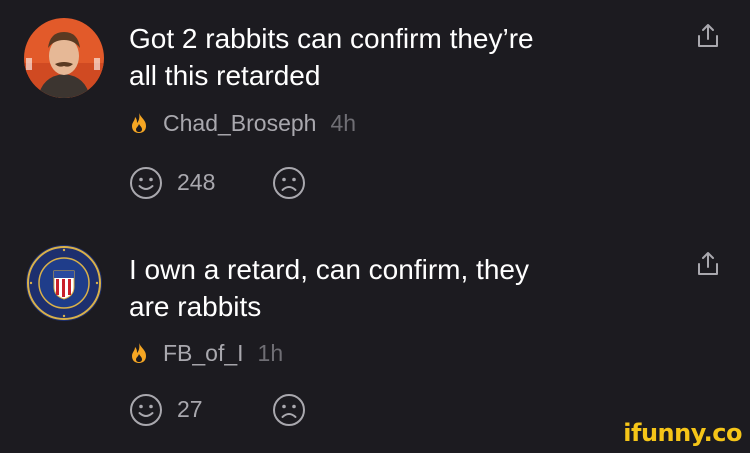 This screenshot has height=453, width=750. I want to click on username: FB_of_I, so click(203, 353).